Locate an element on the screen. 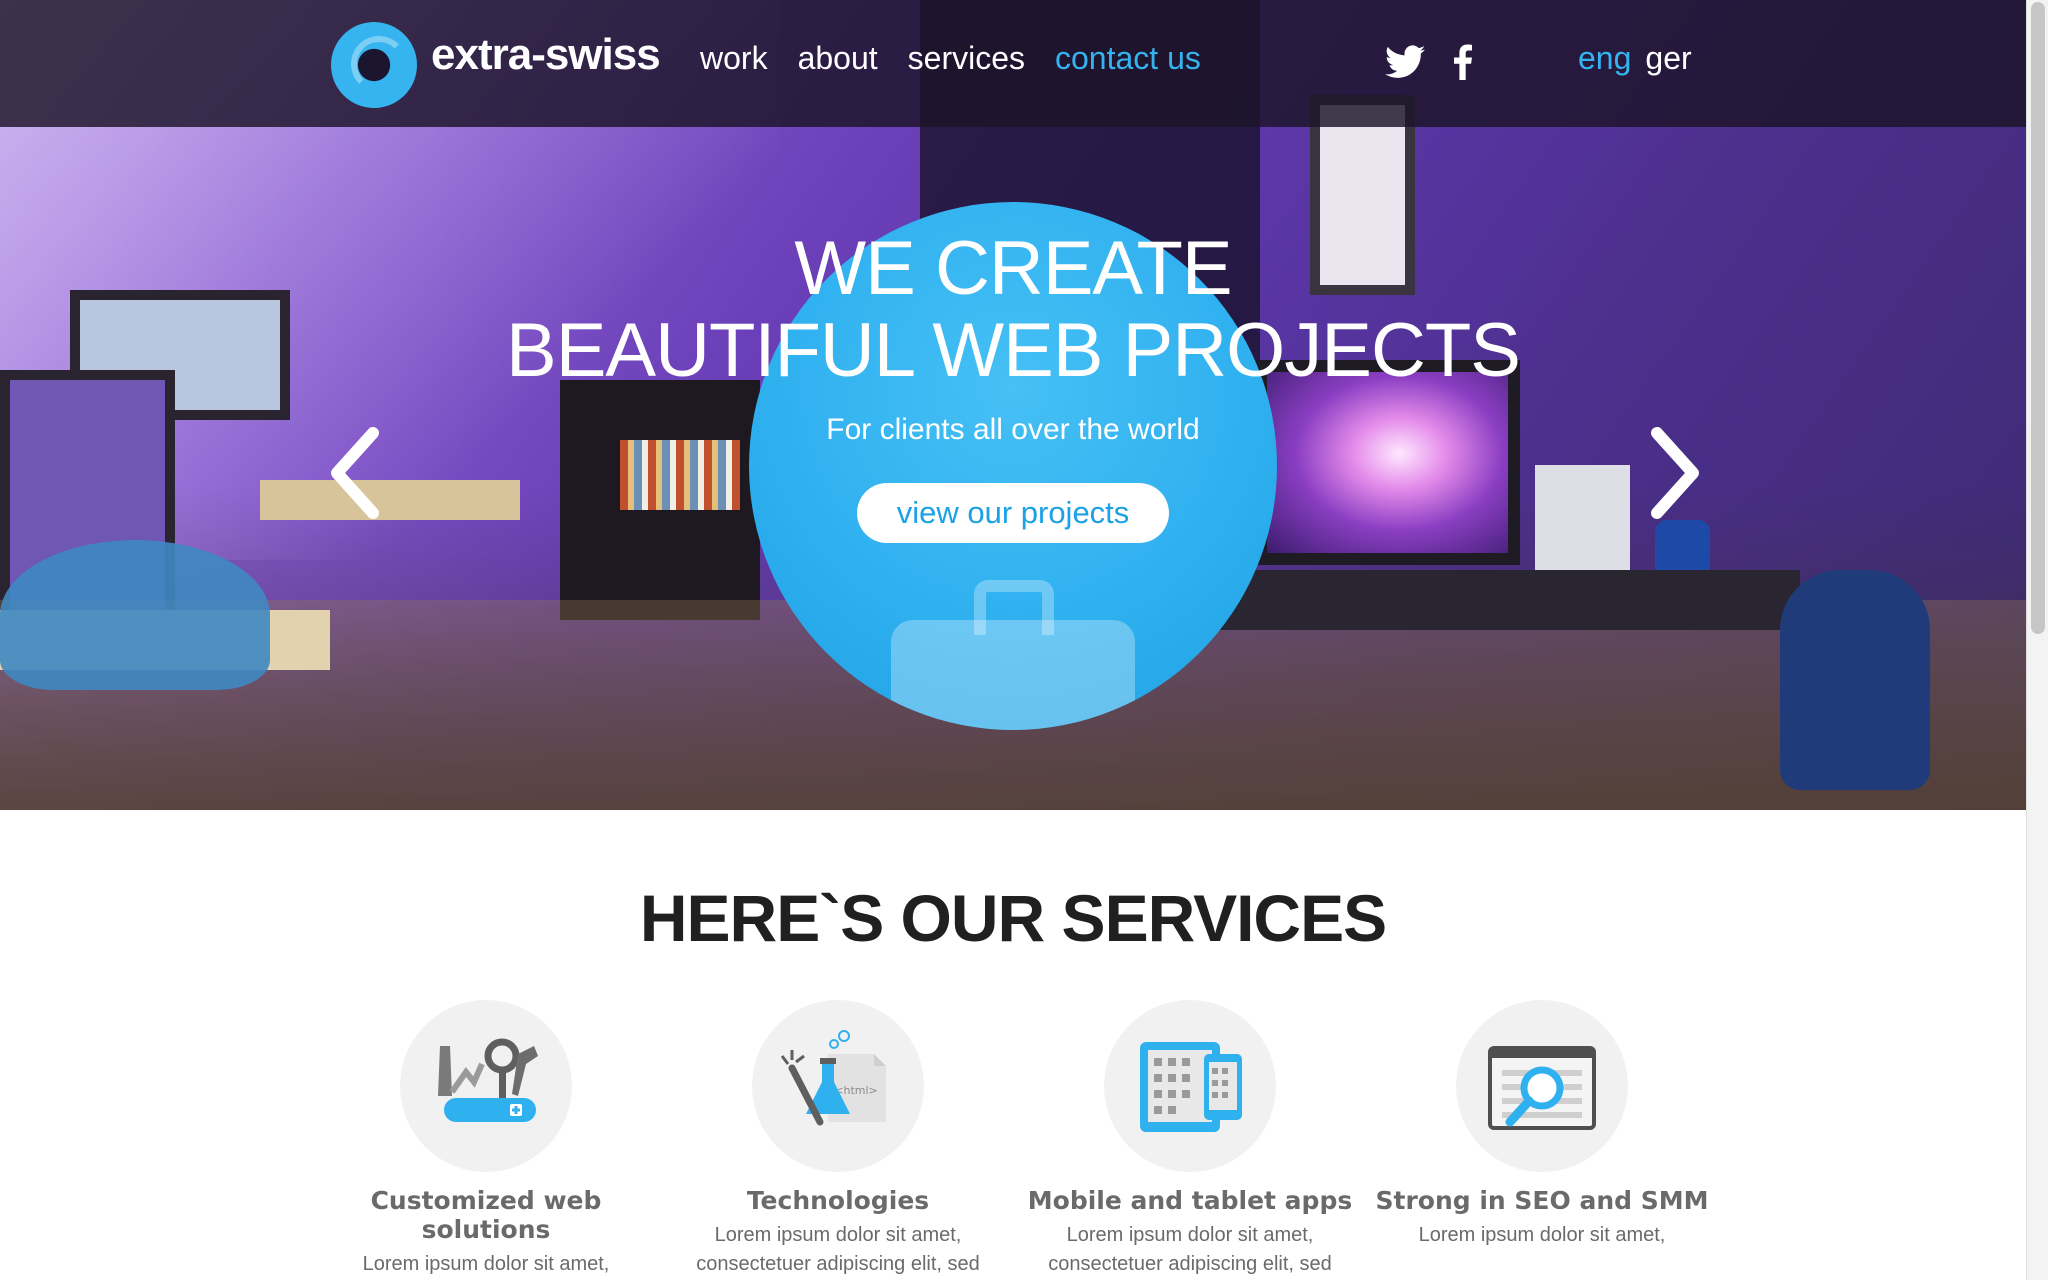 Image resolution: width=2048 pixels, height=1280 pixels. hero-headline: WE CREATE BEAUTIFUL WEB PROJECTS is located at coordinates (1013, 310).